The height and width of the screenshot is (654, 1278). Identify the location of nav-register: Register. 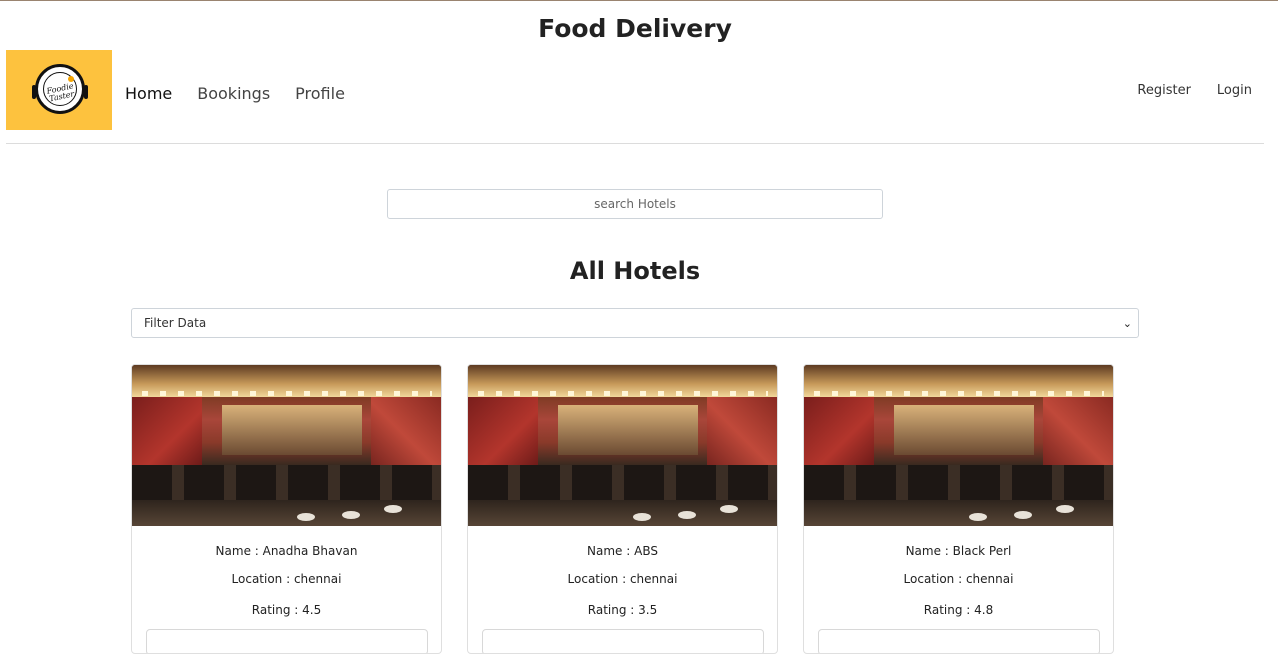
(1164, 90).